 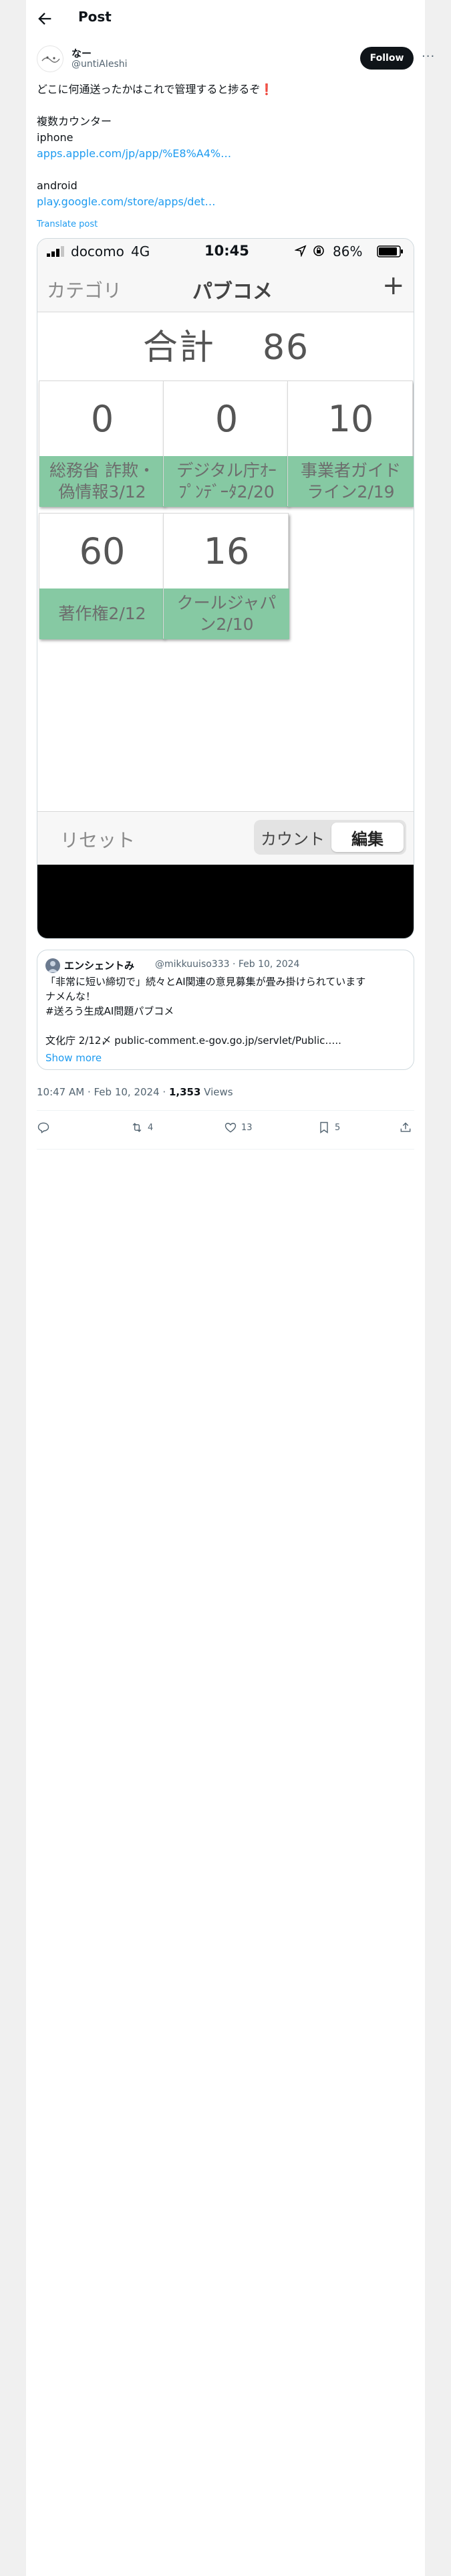 What do you see at coordinates (226, 576) in the screenshot?
I see `counter-cell: 16 クールジャパ ン2/10` at bounding box center [226, 576].